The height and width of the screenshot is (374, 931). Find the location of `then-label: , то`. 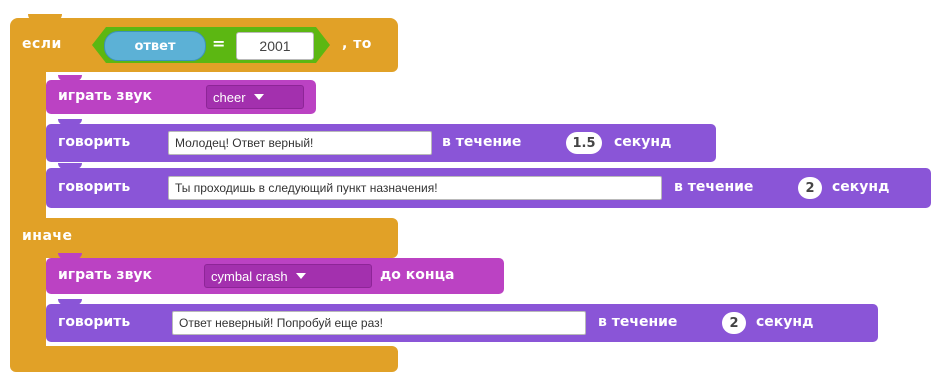

then-label: , то is located at coordinates (357, 44).